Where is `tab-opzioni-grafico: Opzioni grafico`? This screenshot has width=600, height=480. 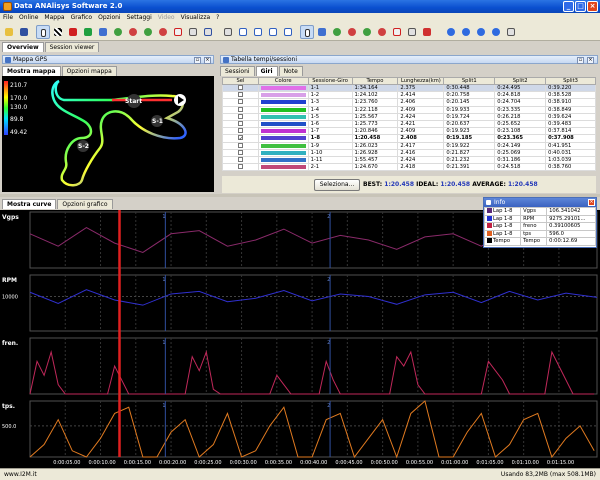 tab-opzioni-grafico: Opzioni grafico is located at coordinates (85, 204).